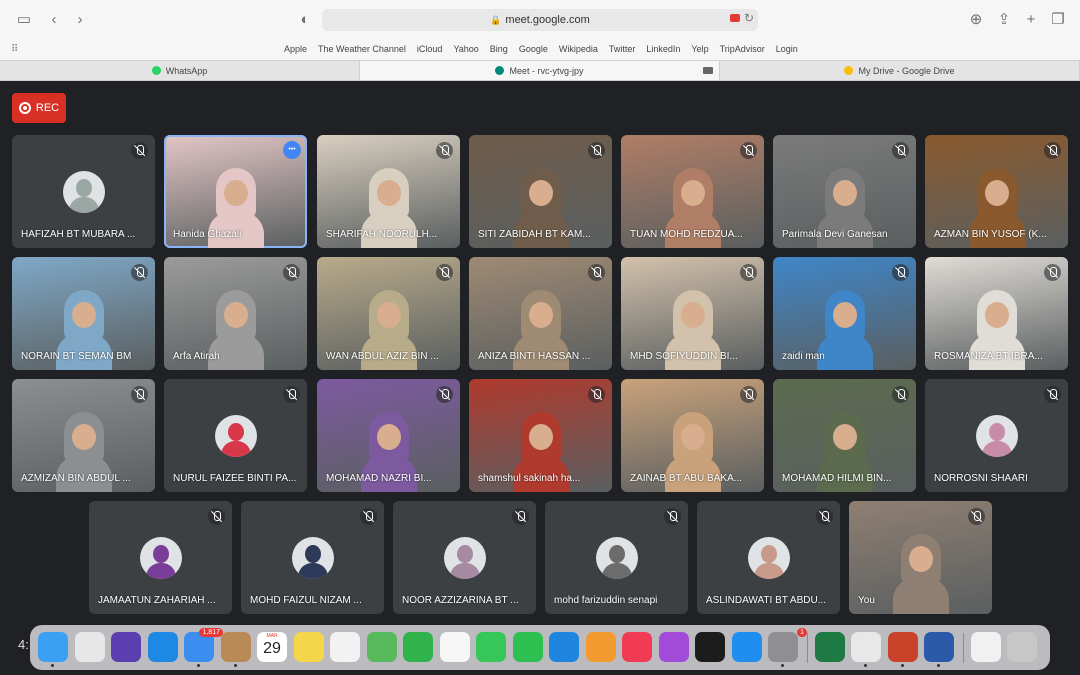  I want to click on favorite-link: Login, so click(787, 49).